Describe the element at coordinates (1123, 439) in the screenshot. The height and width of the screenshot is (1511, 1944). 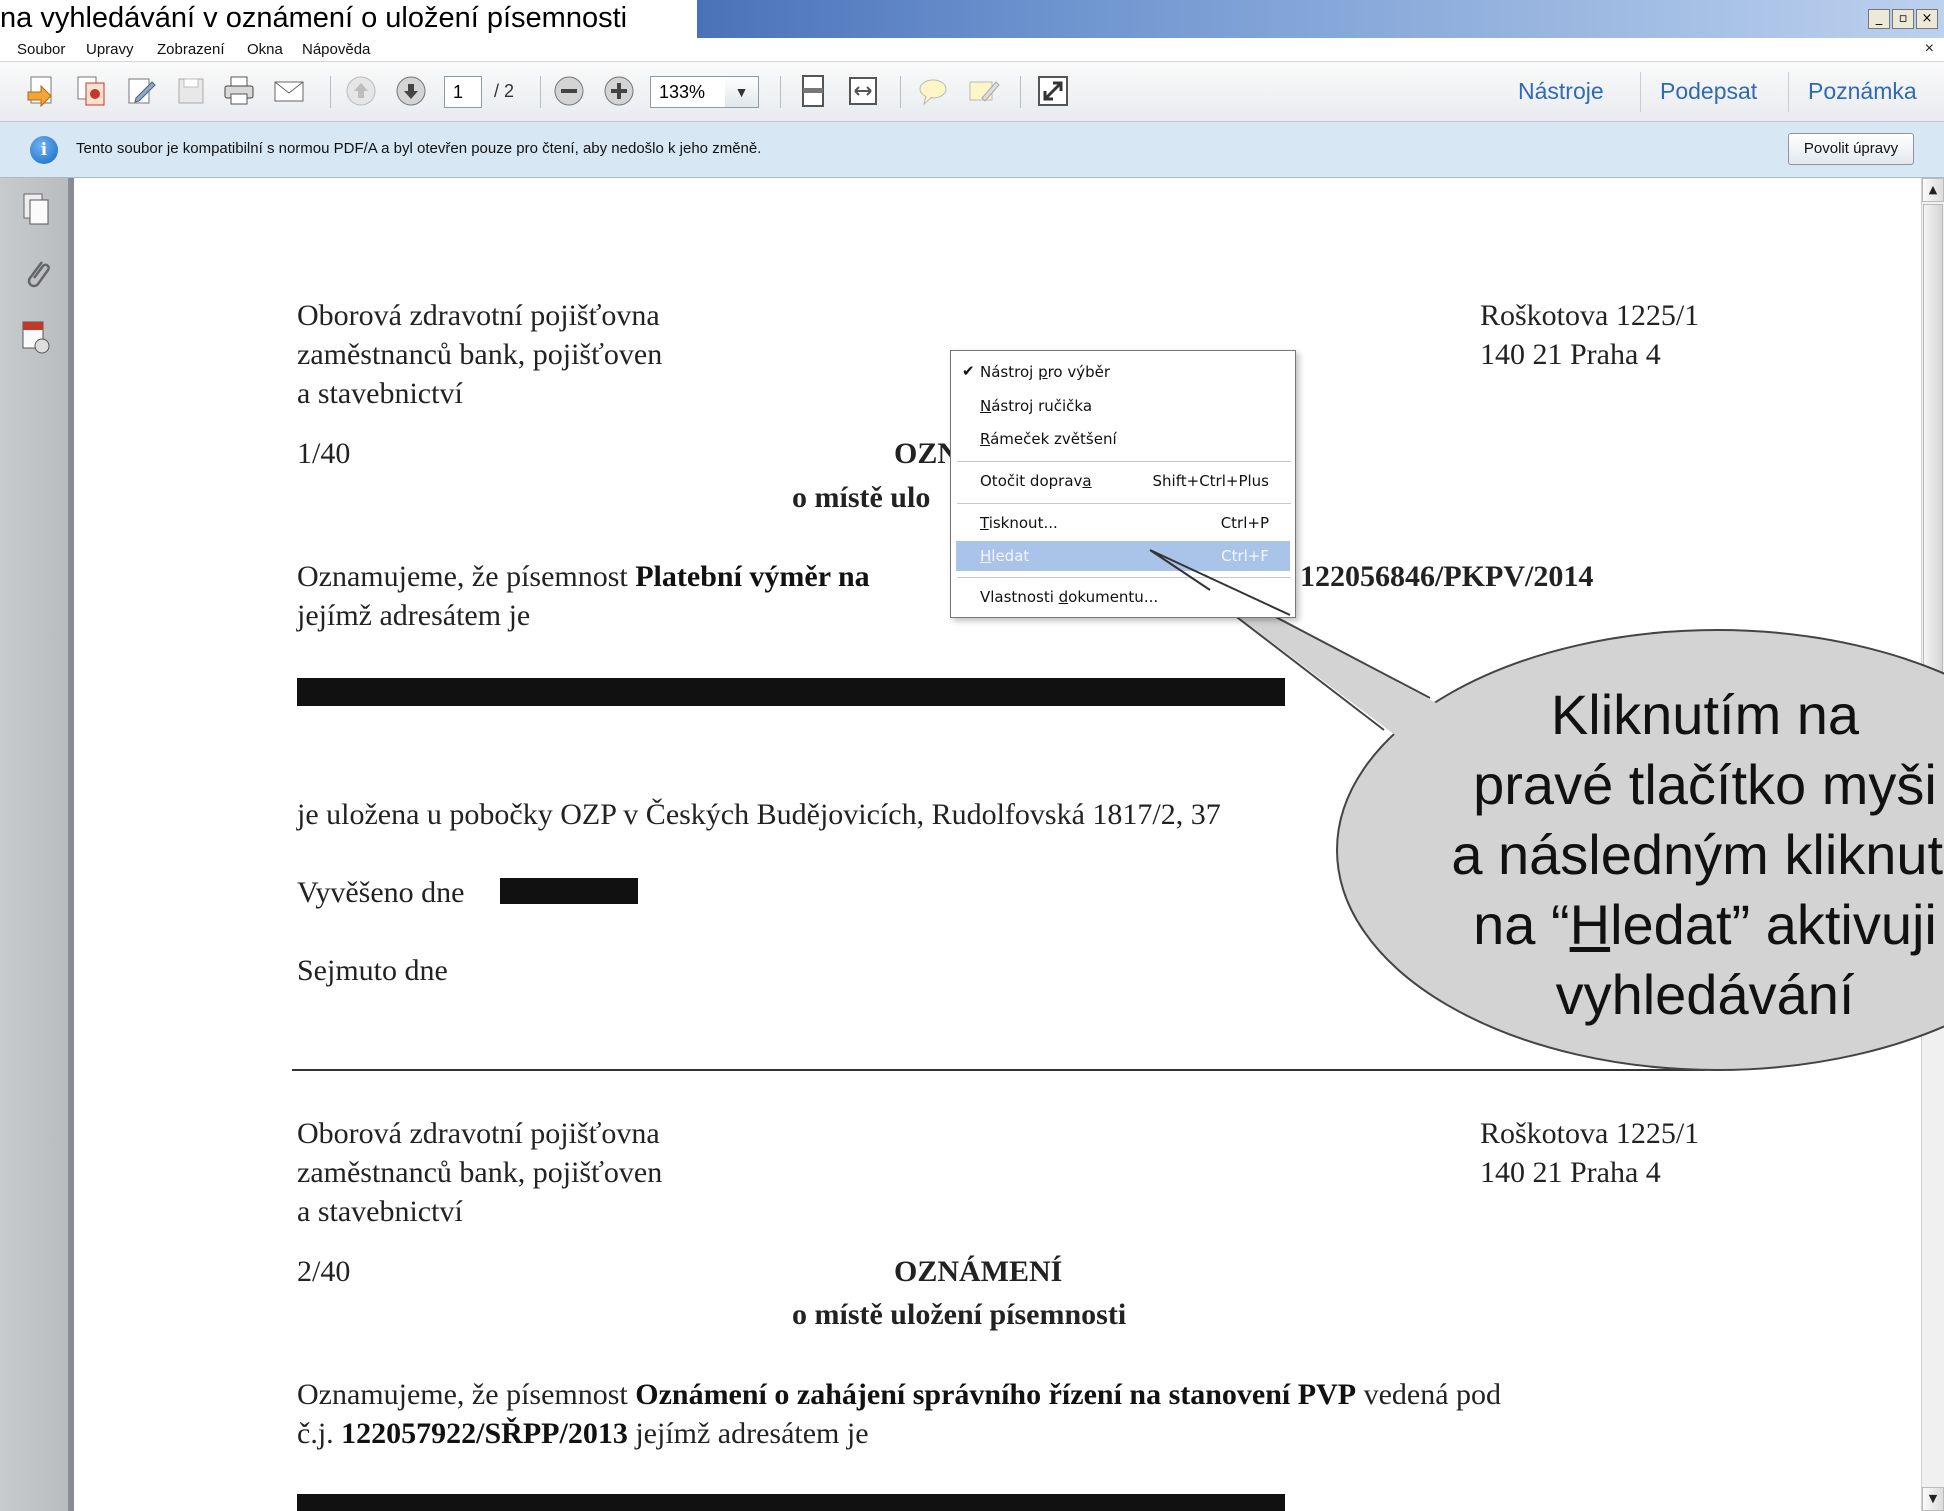
I see `menu-item-marquee-zoom: Rámeček zvětšení` at that location.